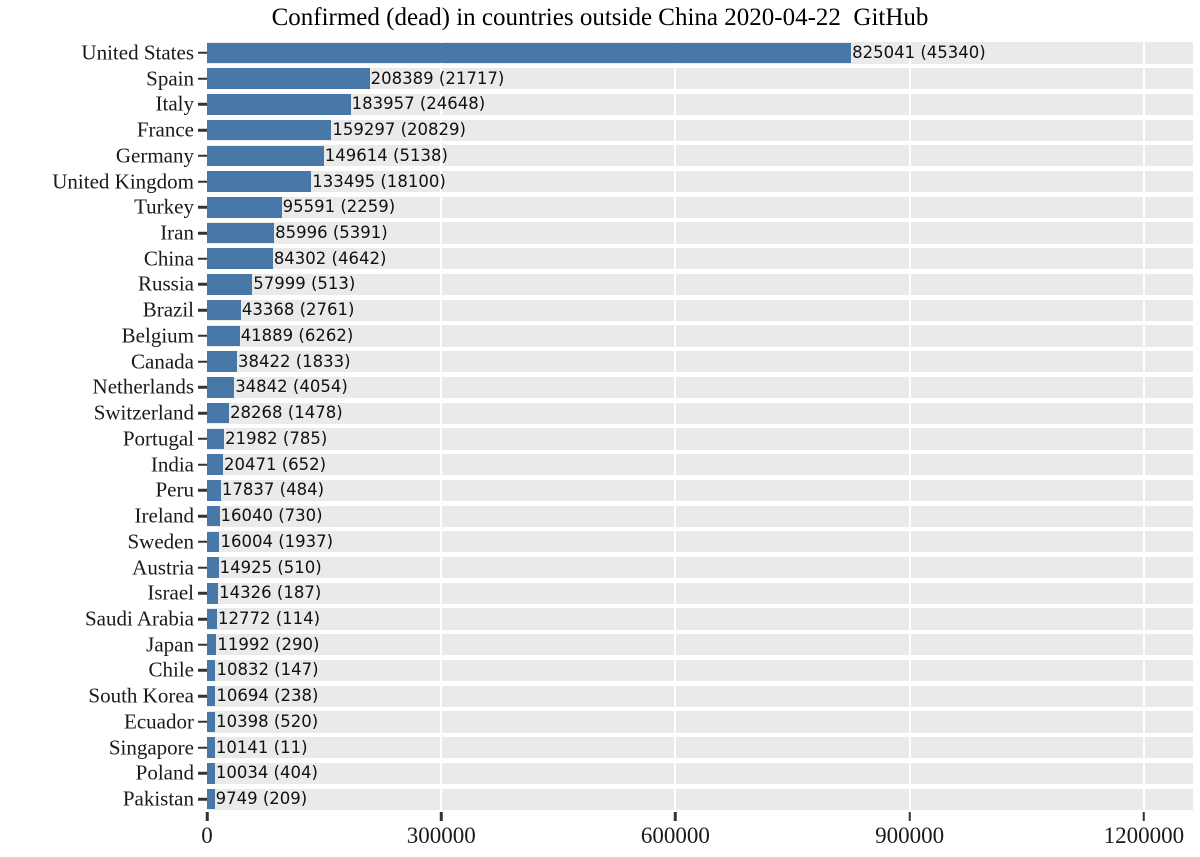 The height and width of the screenshot is (857, 1200). I want to click on bar-row: 41889 (6262), so click(700, 336).